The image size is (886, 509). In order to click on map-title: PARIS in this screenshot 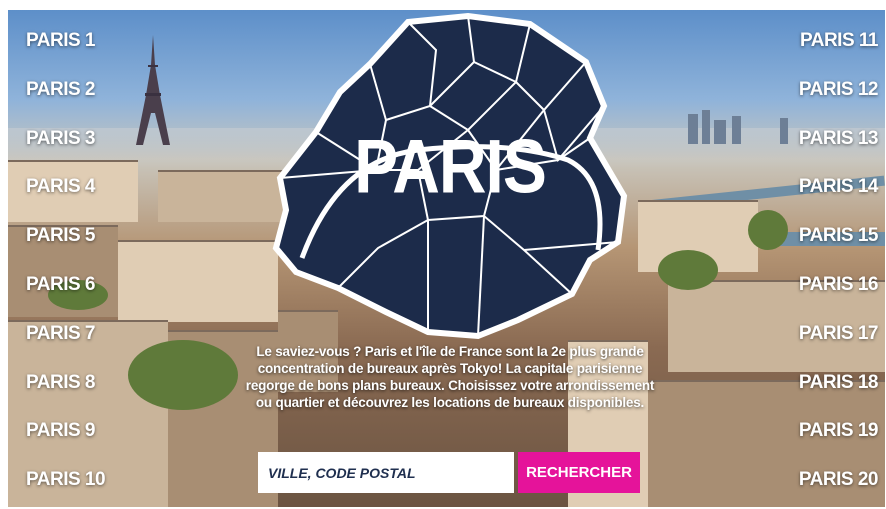, I will do `click(450, 166)`.